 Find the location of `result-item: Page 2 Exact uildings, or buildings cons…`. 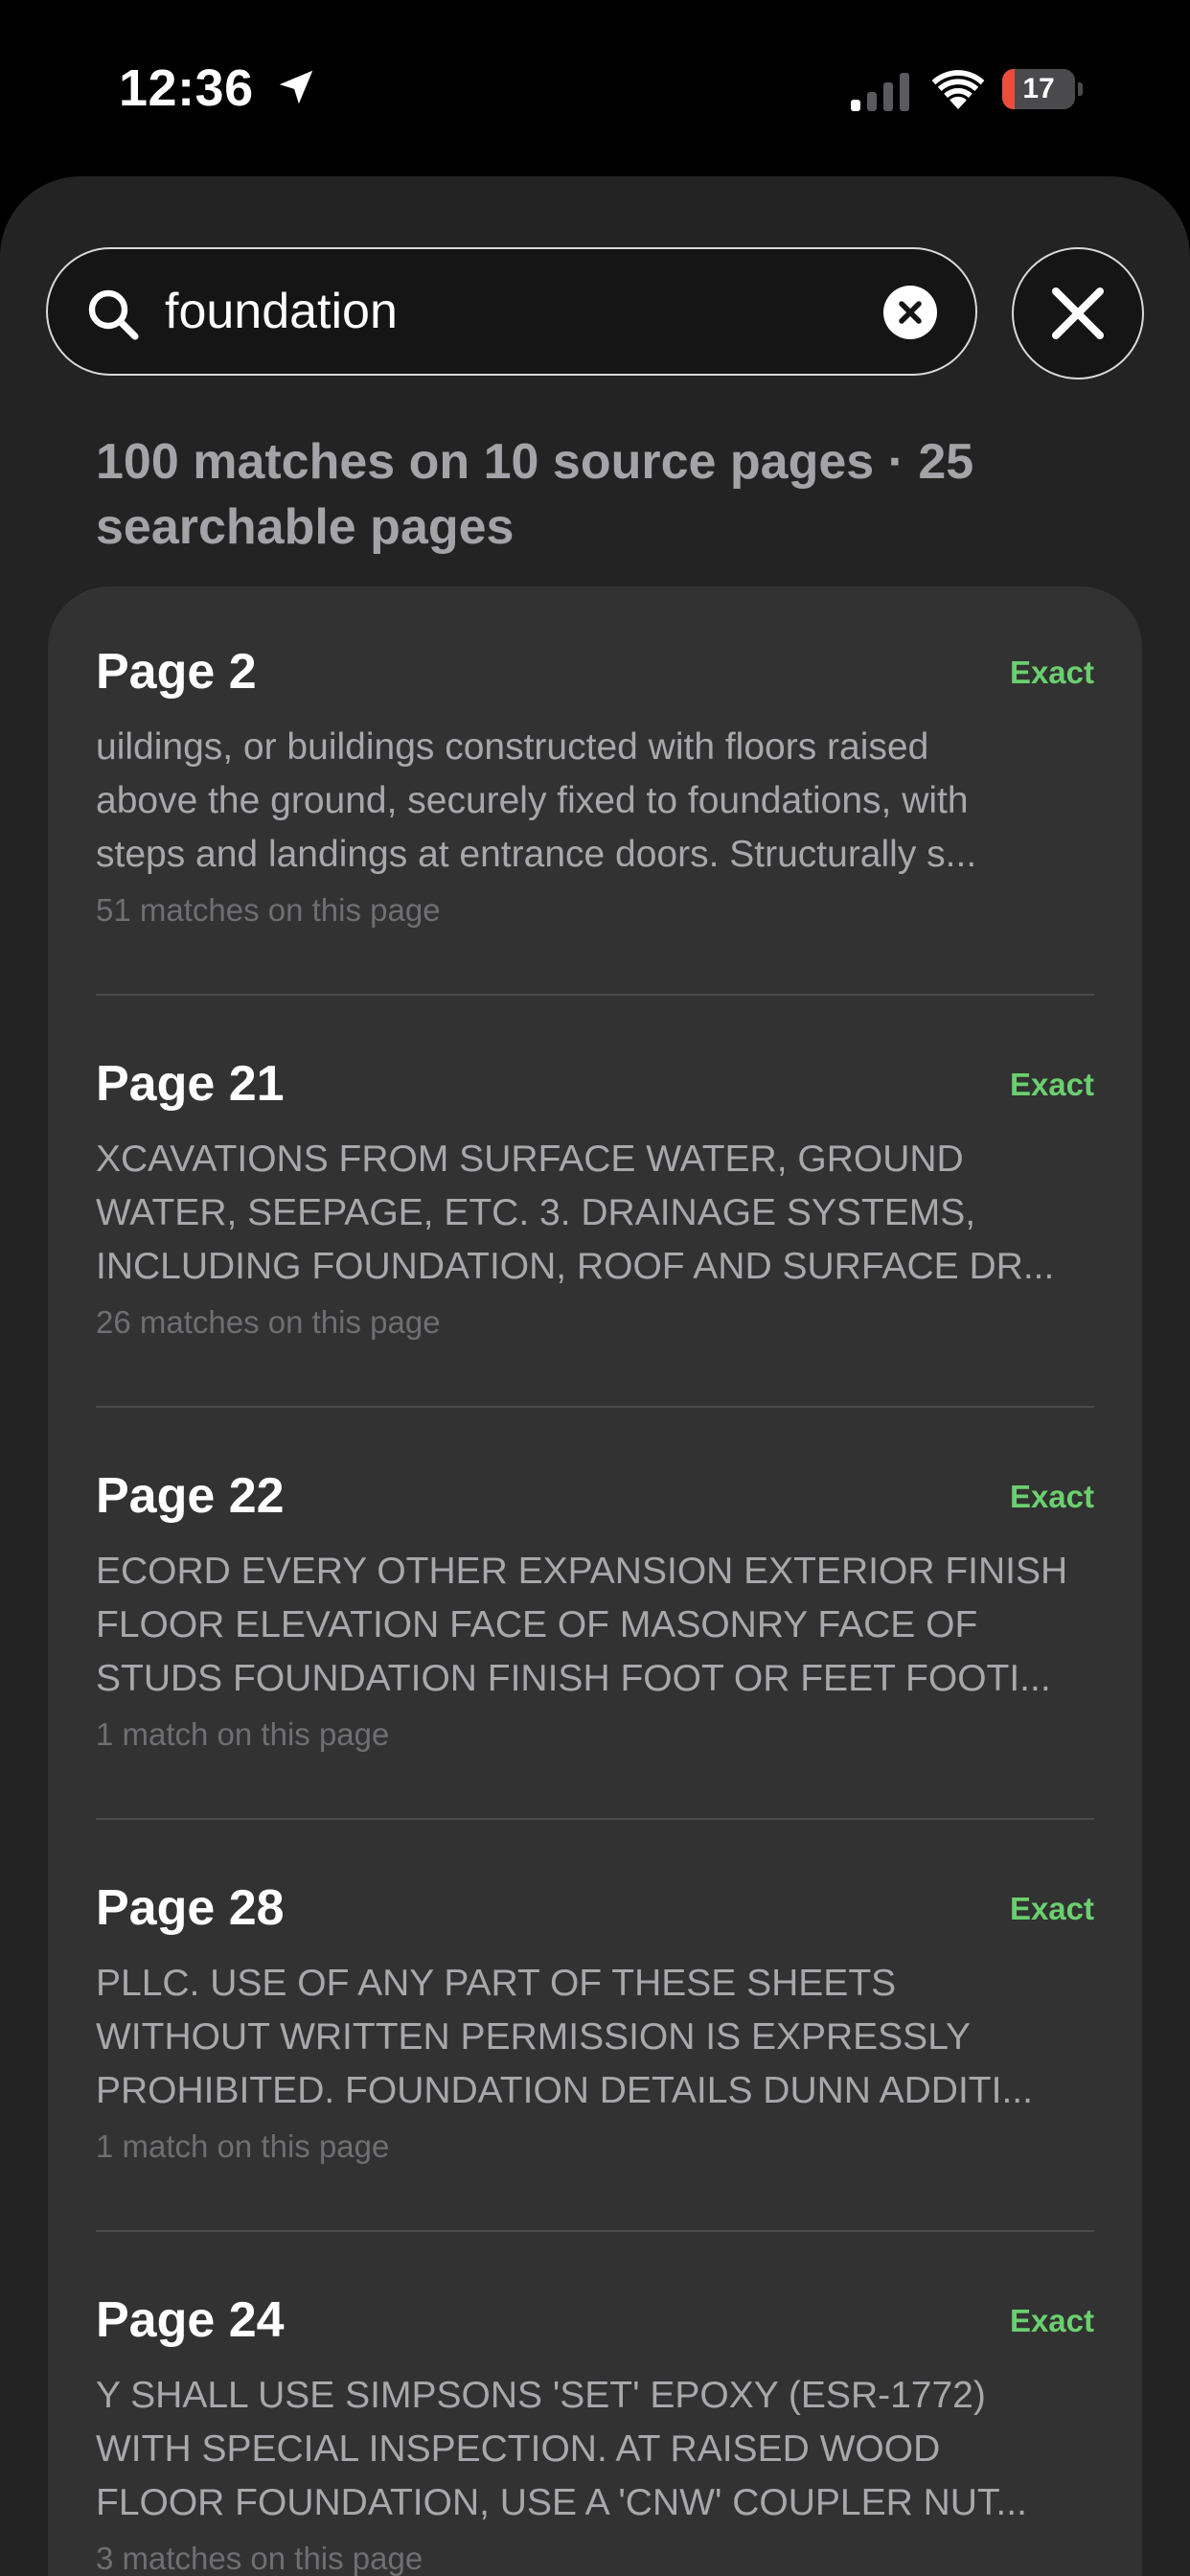

result-item: Page 2 Exact uildings, or buildings cons… is located at coordinates (595, 792).